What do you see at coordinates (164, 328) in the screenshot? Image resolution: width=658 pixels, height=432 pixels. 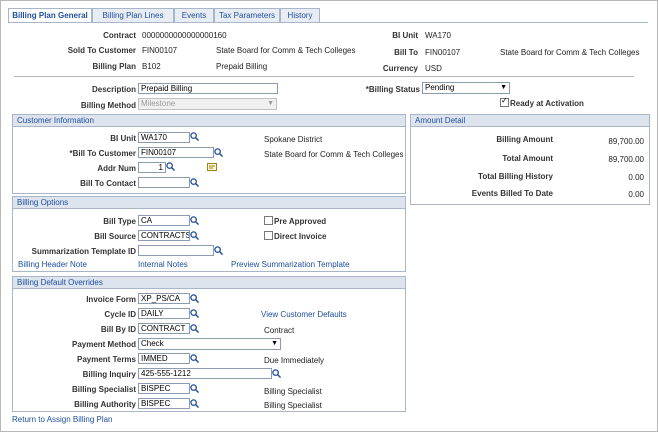 I see `bill-by-id-input: CONTRACT` at bounding box center [164, 328].